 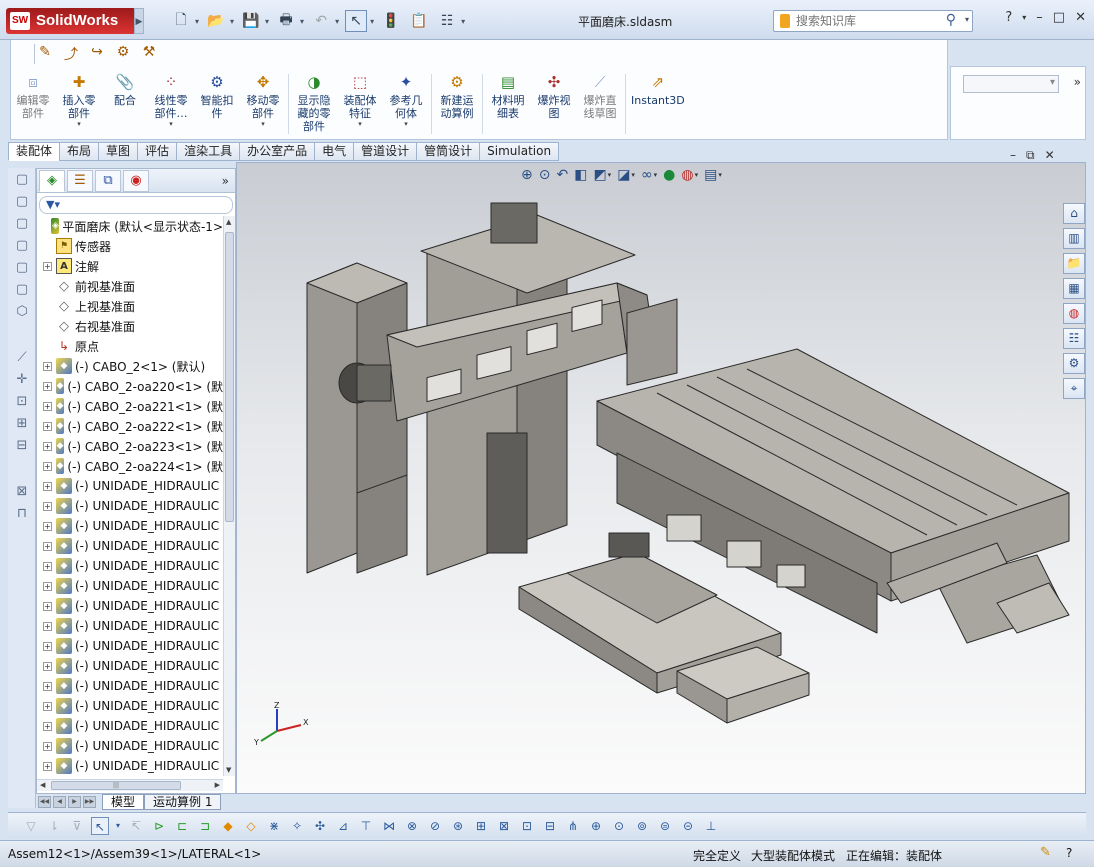 What do you see at coordinates (130, 446) in the screenshot?
I see `tree-item: + ◆ (-) CABO_2-oa223<1> (默` at bounding box center [130, 446].